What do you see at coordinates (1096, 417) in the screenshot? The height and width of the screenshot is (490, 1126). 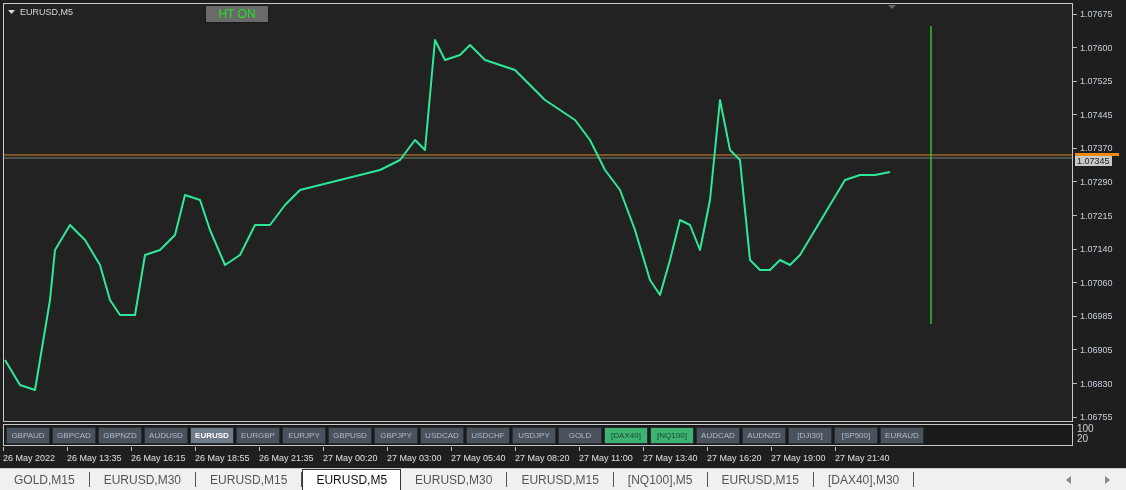 I see `price-label: 1.06755` at bounding box center [1096, 417].